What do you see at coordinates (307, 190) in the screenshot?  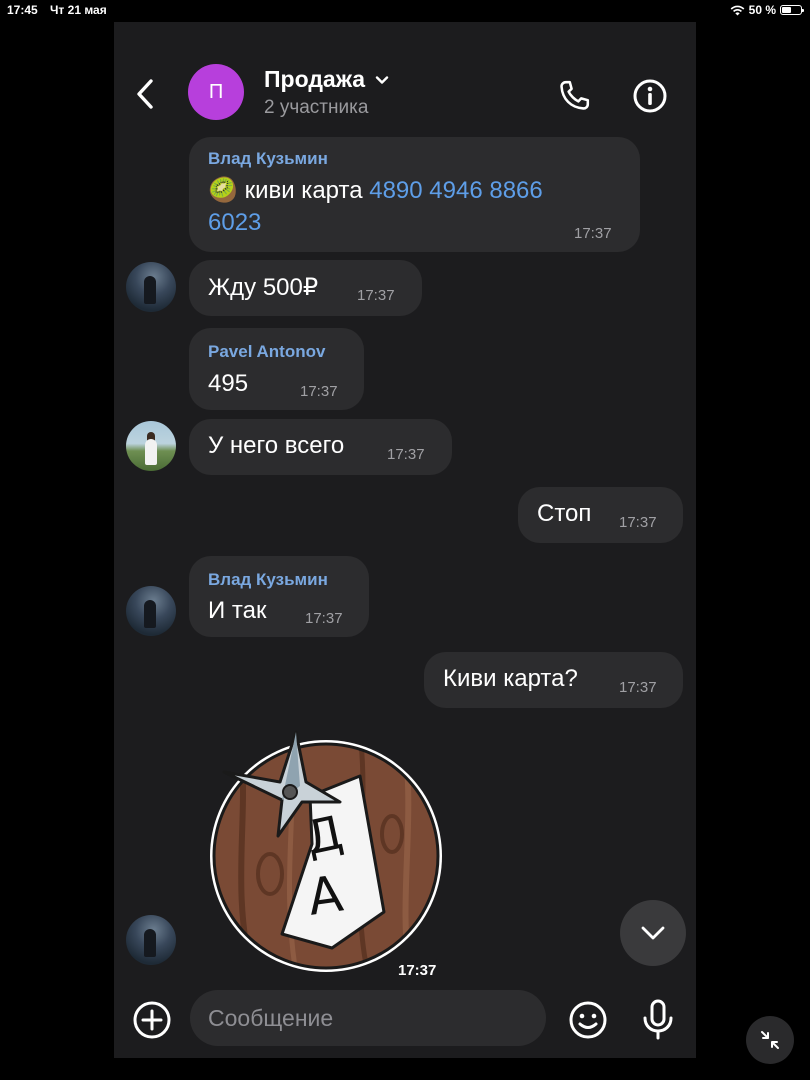 I see `message-text-part: киви карта` at bounding box center [307, 190].